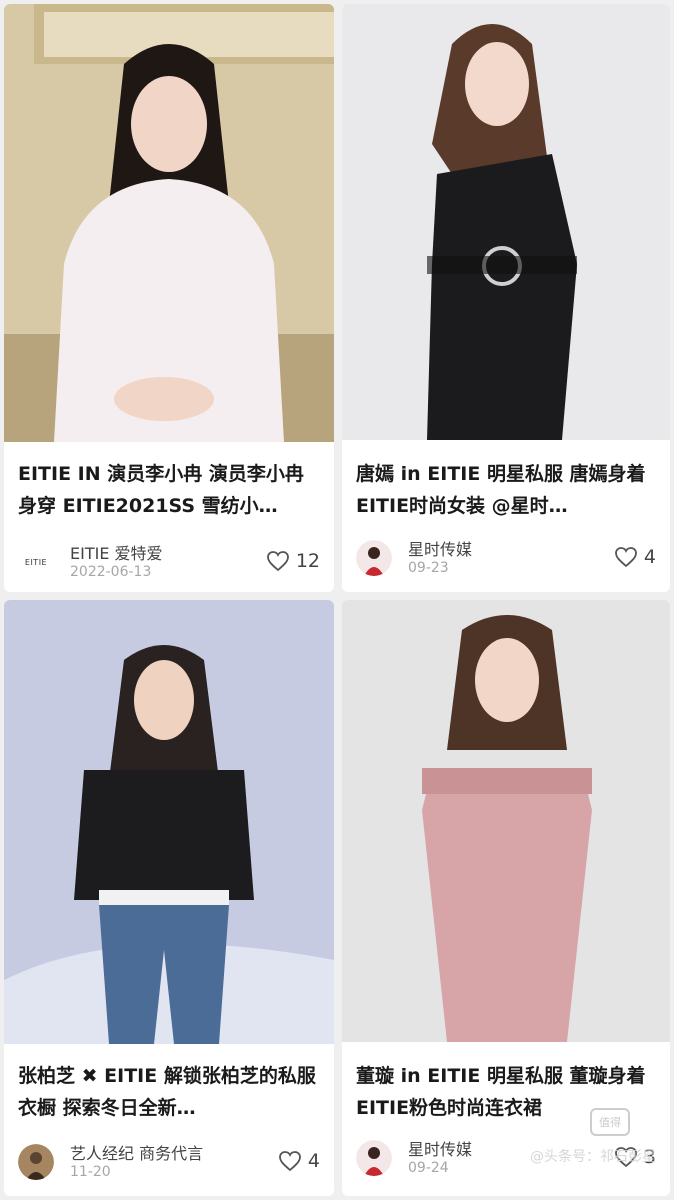 This screenshot has width=674, height=1200. What do you see at coordinates (610, 1122) in the screenshot?
I see `watermark-badge: 值得` at bounding box center [610, 1122].